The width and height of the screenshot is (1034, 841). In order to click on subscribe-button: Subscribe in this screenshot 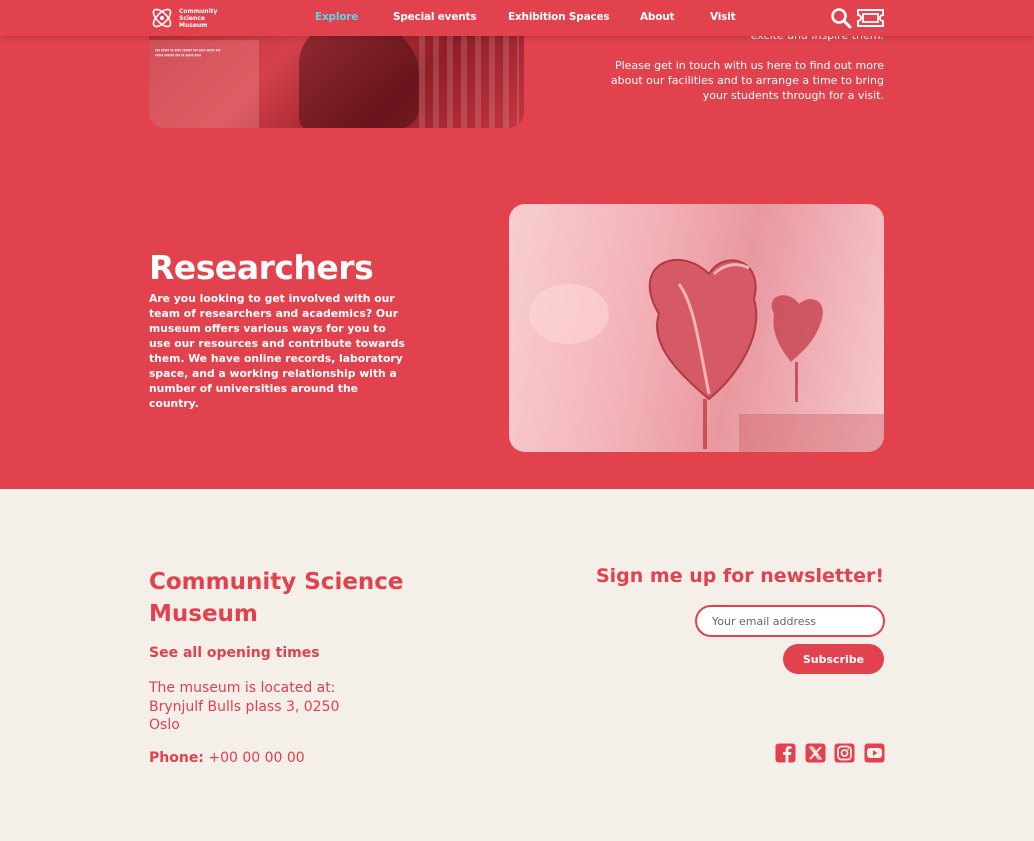, I will do `click(833, 659)`.